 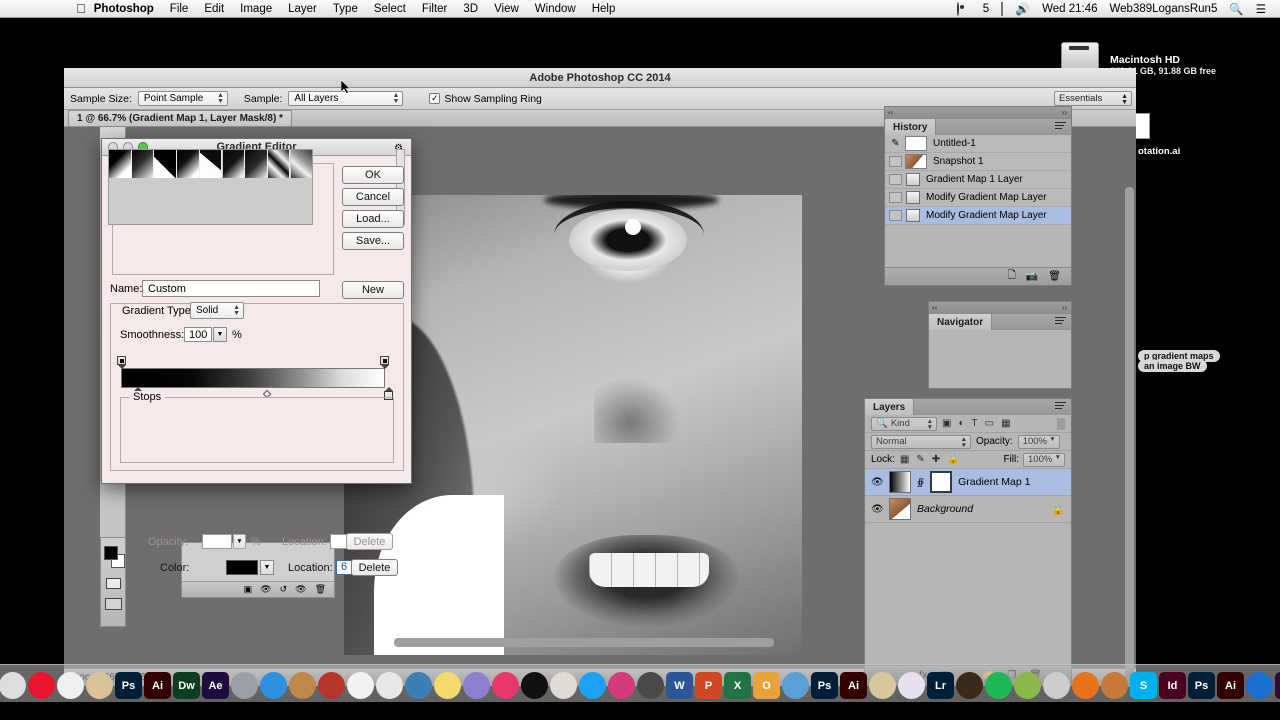 What do you see at coordinates (953, 459) in the screenshot?
I see `lock-all-icon: 🔒` at bounding box center [953, 459].